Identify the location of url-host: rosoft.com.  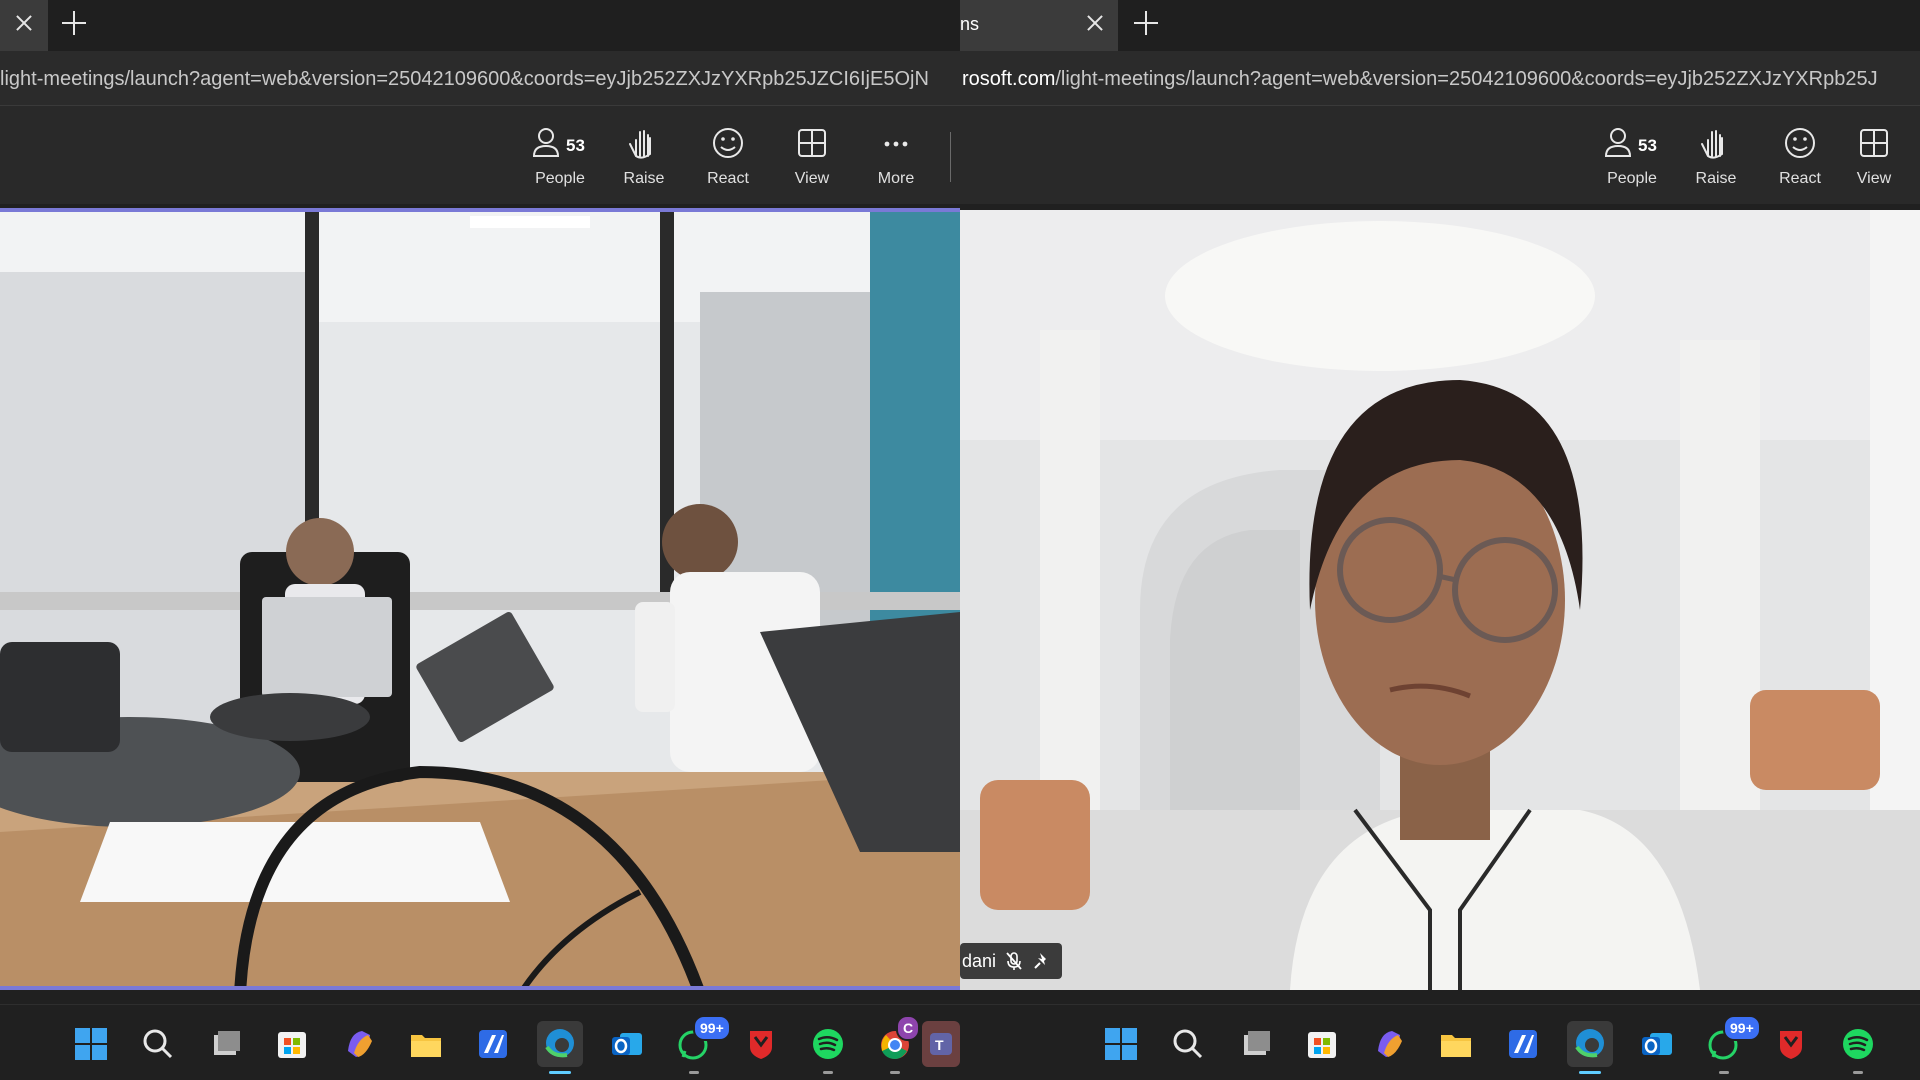
(1009, 79).